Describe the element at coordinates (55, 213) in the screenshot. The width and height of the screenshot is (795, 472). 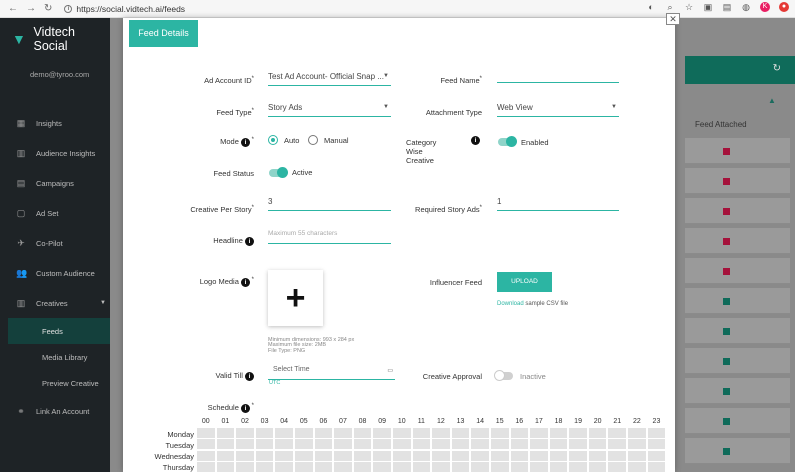
I see `sidebar-item-ad-set: ▢ Ad Set` at that location.